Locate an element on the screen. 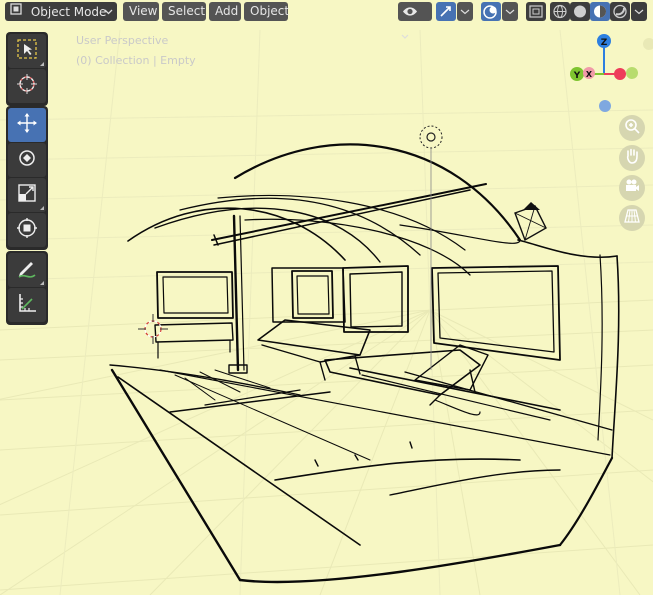 This screenshot has width=653, height=595. tool-move is located at coordinates (27, 125).